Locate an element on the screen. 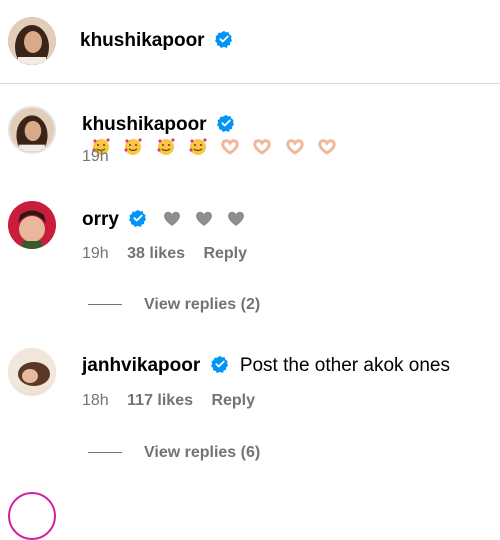 The image size is (500, 540). comment-username: orry is located at coordinates (100, 219).